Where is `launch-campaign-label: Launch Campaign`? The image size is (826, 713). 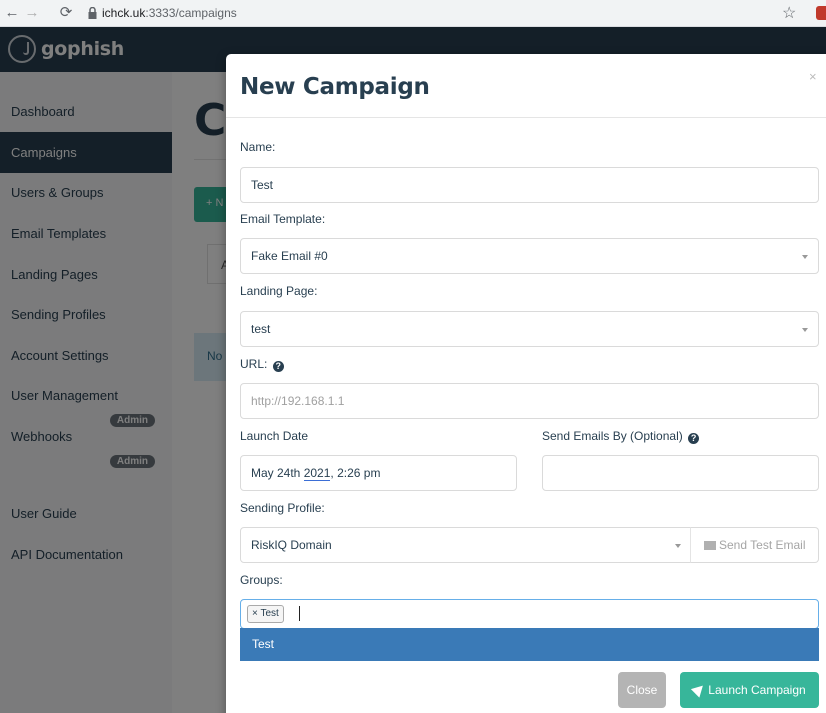 launch-campaign-label: Launch Campaign is located at coordinates (757, 690).